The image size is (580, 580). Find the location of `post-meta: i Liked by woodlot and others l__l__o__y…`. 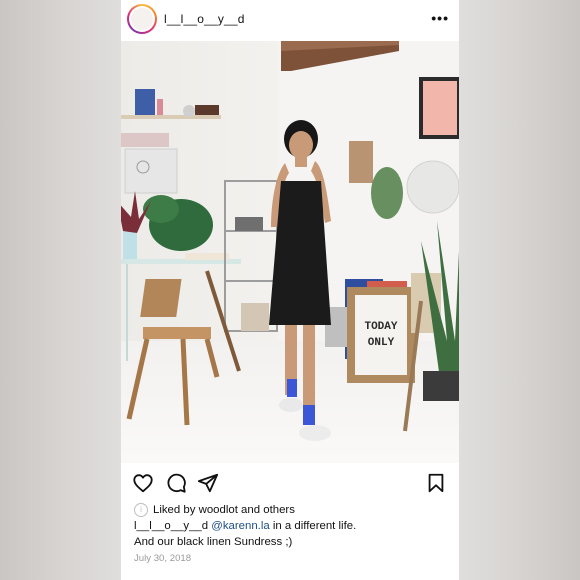

post-meta: i Liked by woodlot and others l__l__o__y… is located at coordinates (294, 534).